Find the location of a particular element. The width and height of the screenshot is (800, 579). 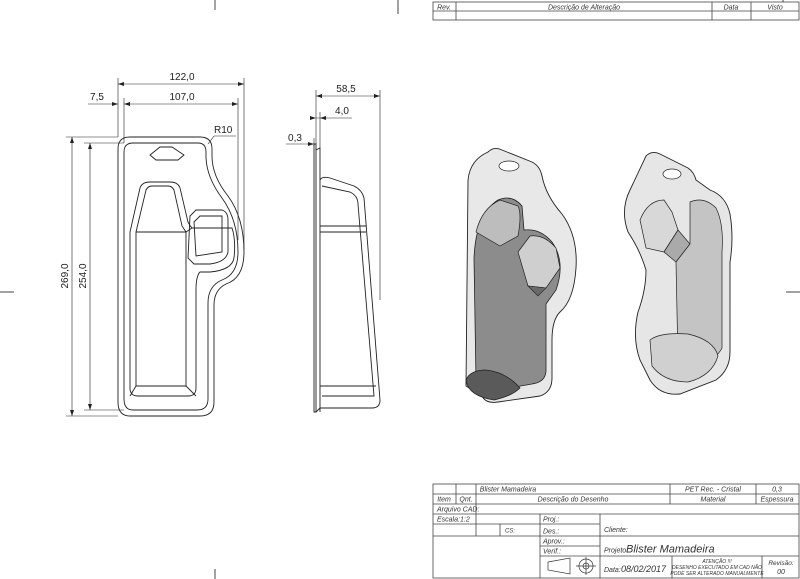

projeto-value: Blister Mamadeira is located at coordinates (670, 550).